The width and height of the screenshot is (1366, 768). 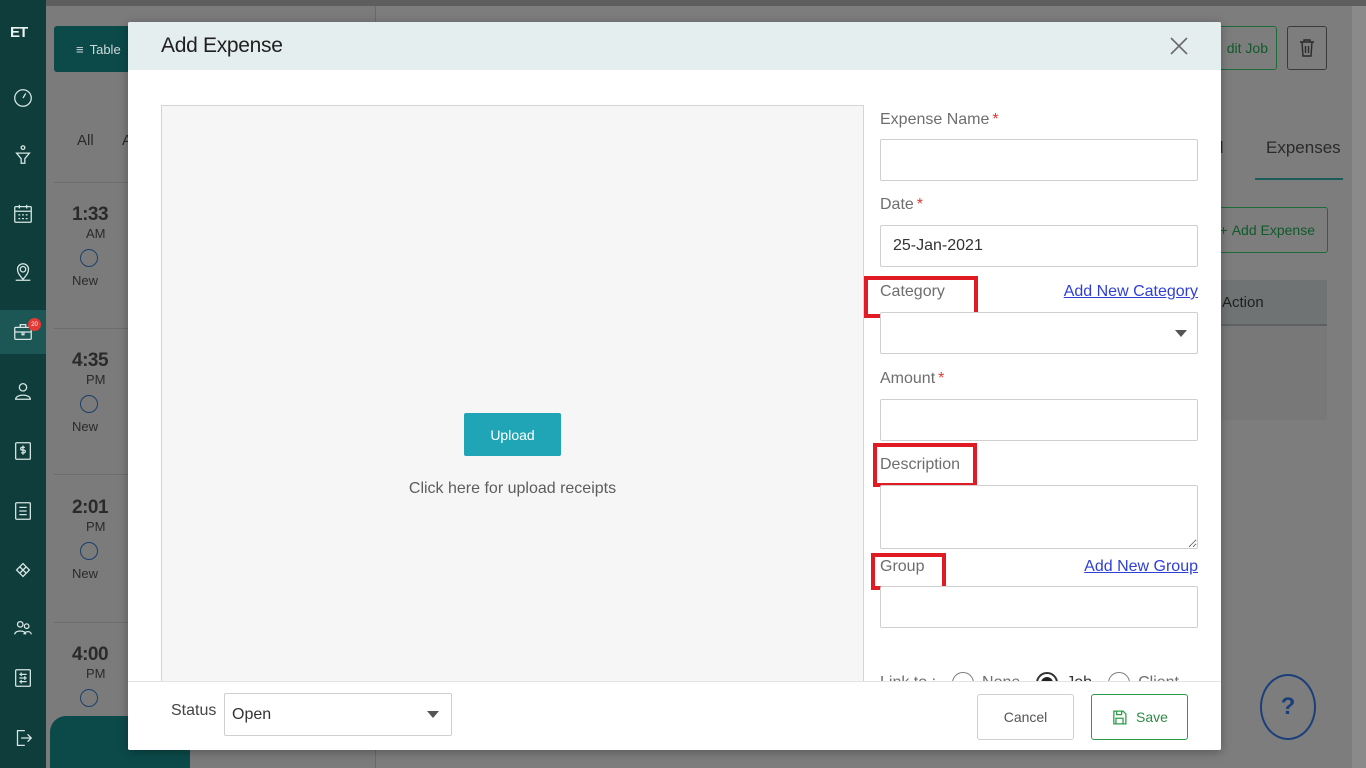 What do you see at coordinates (1139, 717) in the screenshot?
I see `save-button: Save` at bounding box center [1139, 717].